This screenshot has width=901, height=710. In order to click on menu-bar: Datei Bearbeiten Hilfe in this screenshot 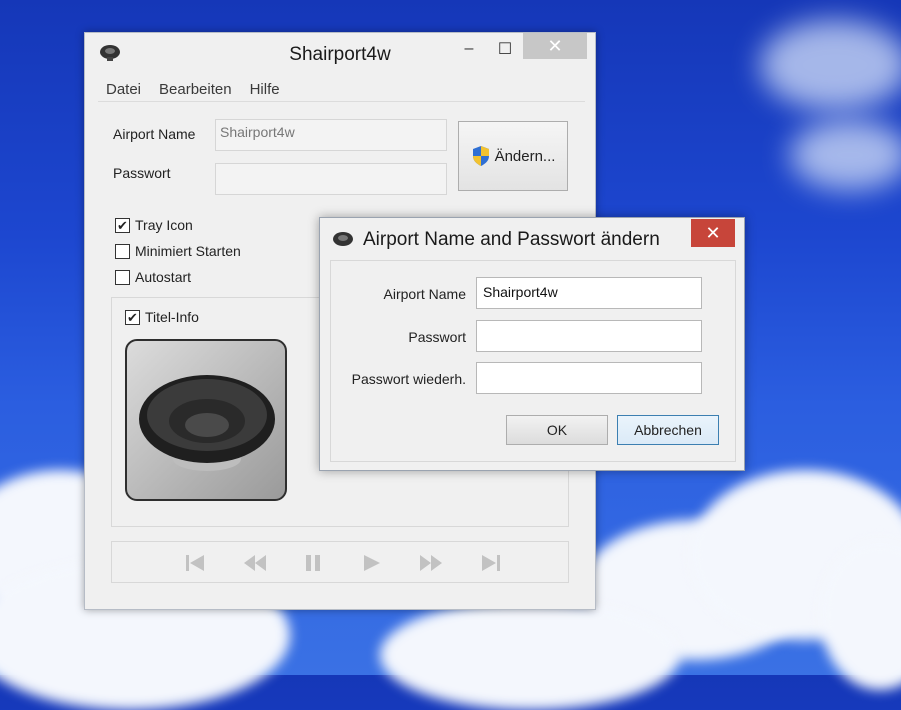, I will do `click(341, 89)`.